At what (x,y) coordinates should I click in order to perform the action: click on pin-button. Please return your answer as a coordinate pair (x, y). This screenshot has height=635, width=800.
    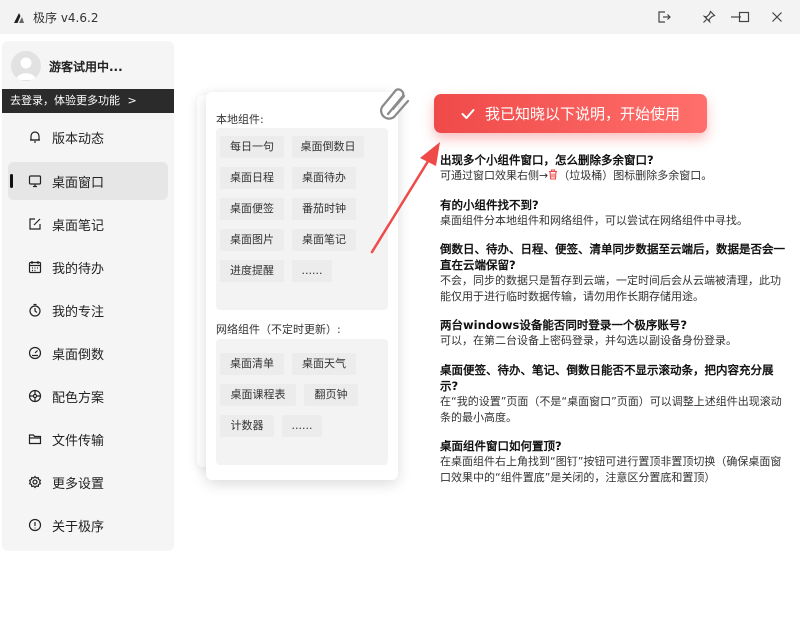
    Looking at the image, I should click on (709, 17).